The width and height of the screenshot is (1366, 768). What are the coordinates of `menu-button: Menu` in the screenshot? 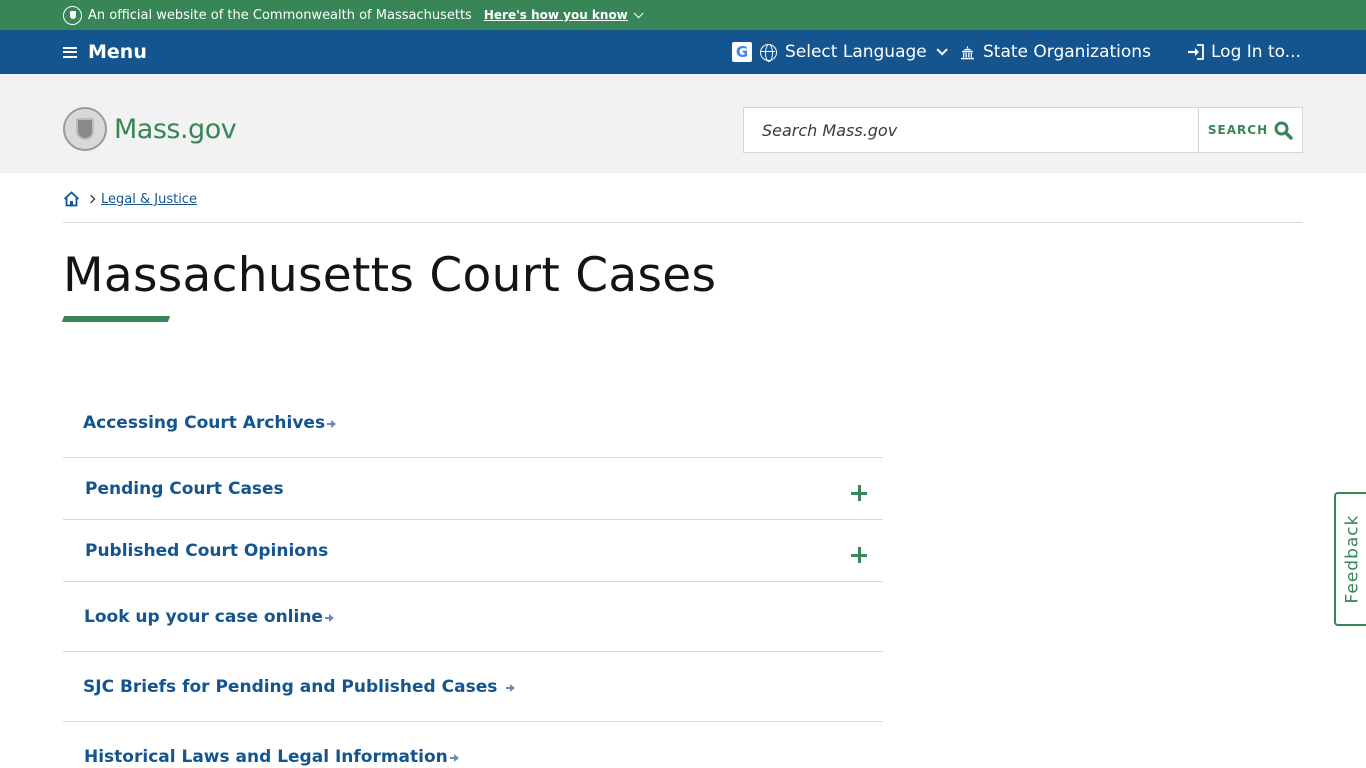 It's located at (105, 52).